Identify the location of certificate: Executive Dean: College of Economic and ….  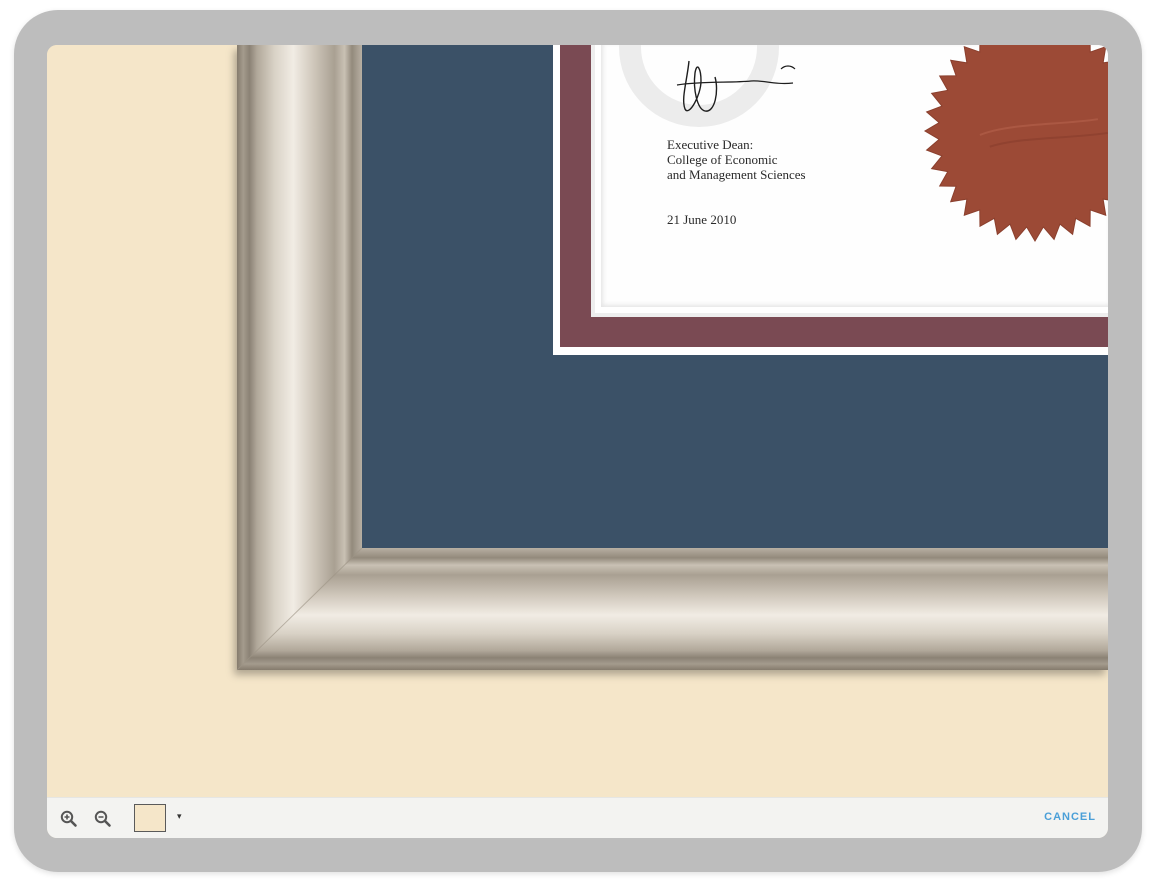
(849, 181).